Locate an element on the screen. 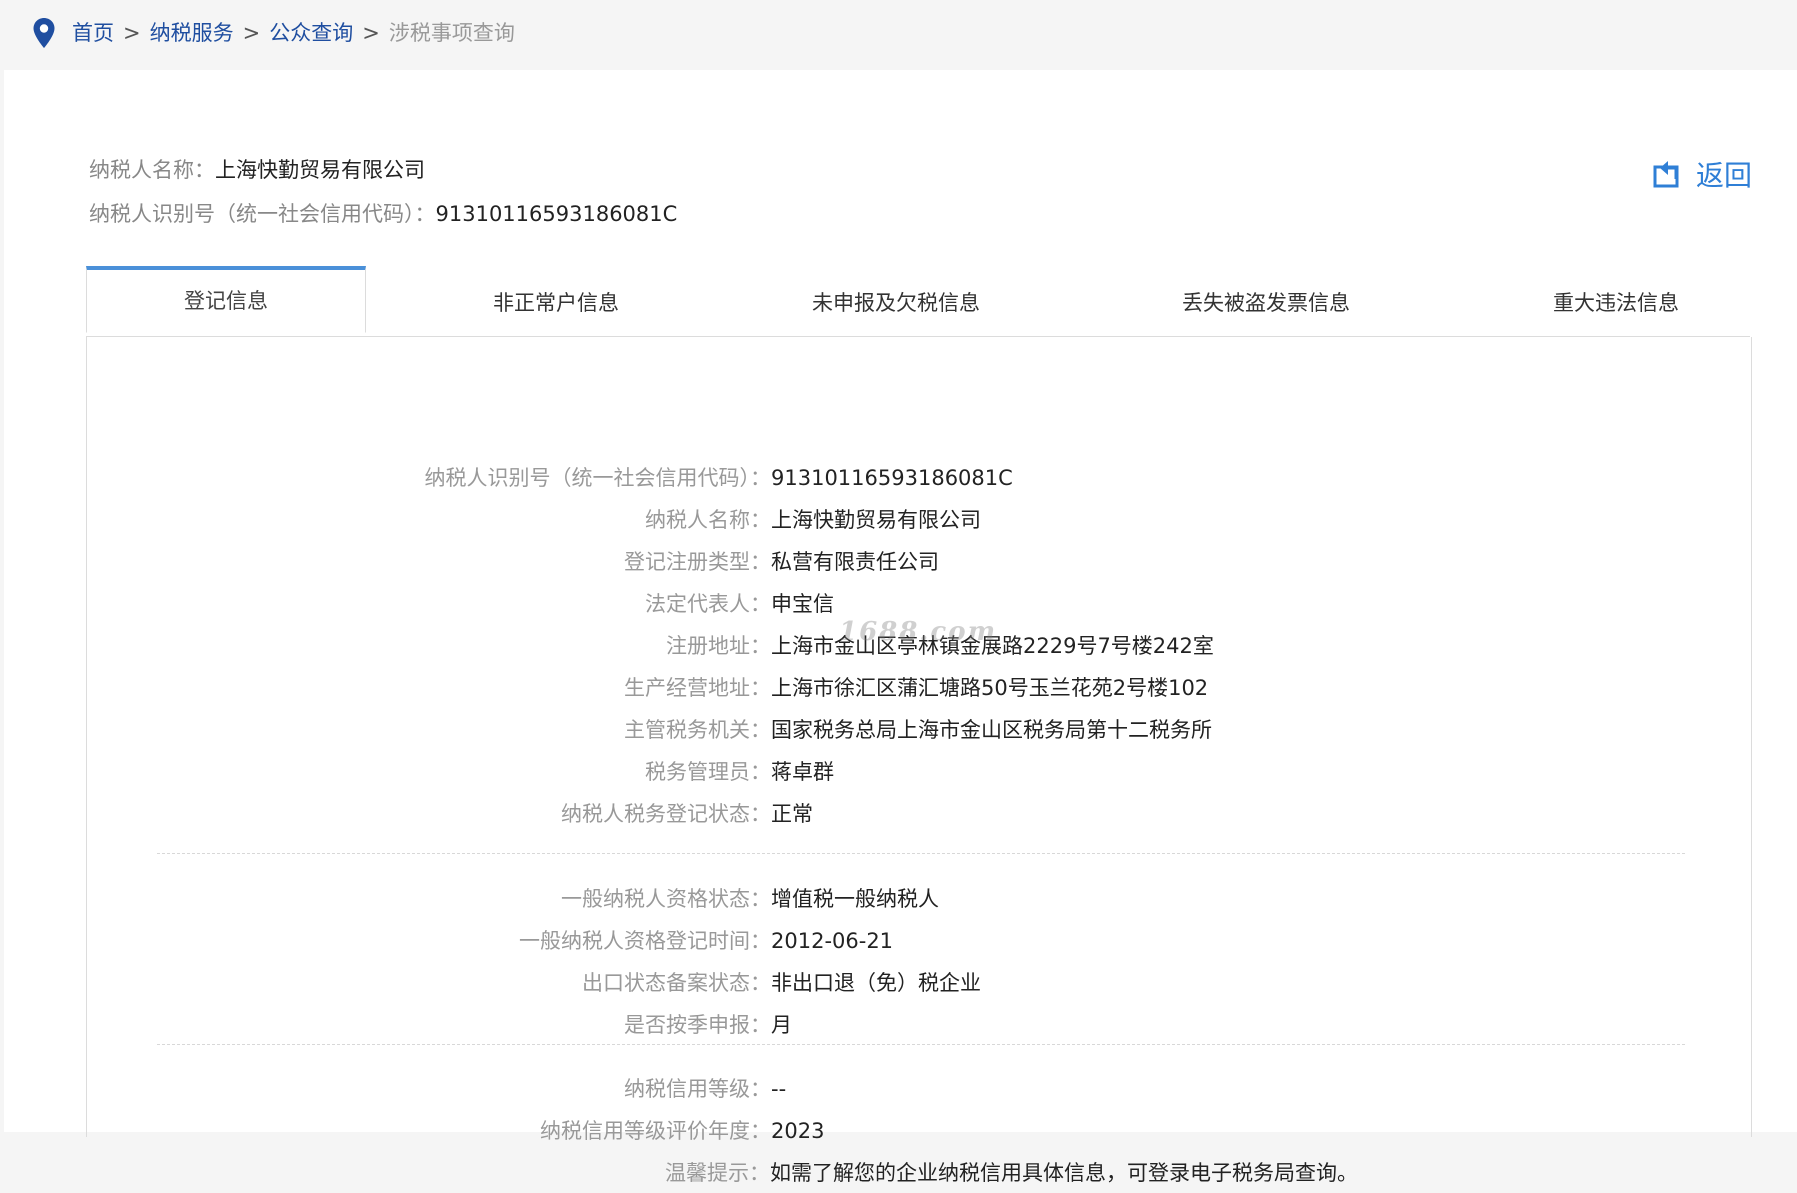 Image resolution: width=1797 pixels, height=1193 pixels. field-value: 2023 is located at coordinates (798, 1131).